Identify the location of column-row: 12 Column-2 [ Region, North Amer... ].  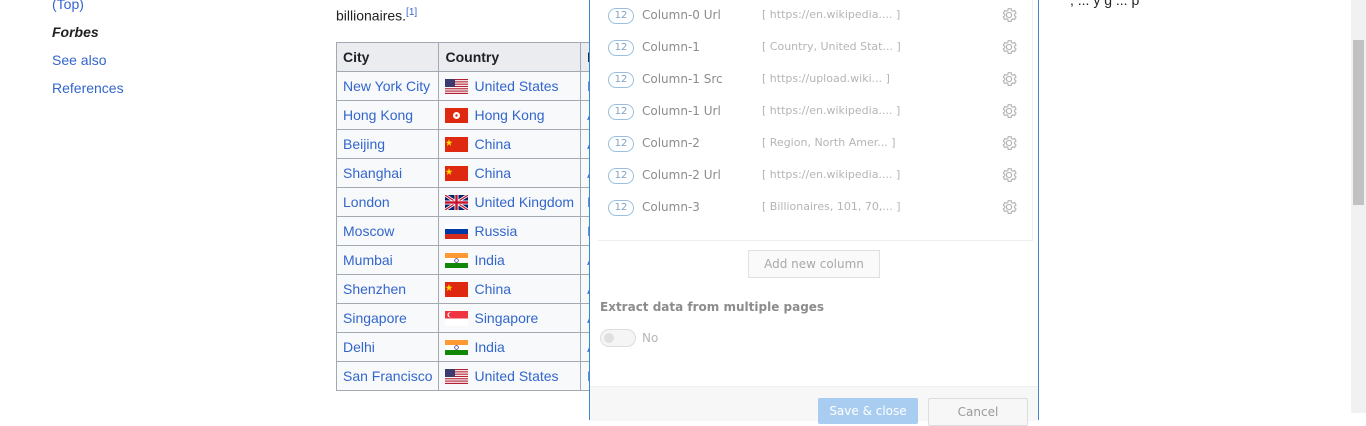
(818, 144).